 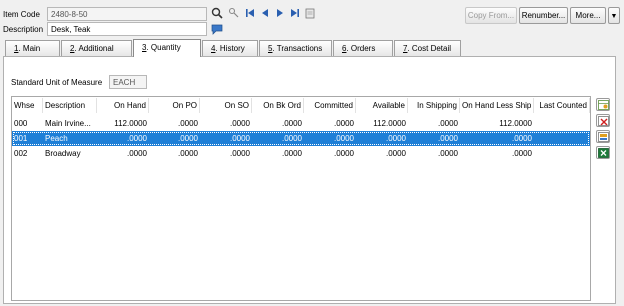 I want to click on cell-available: 112.0000, so click(x=389, y=123).